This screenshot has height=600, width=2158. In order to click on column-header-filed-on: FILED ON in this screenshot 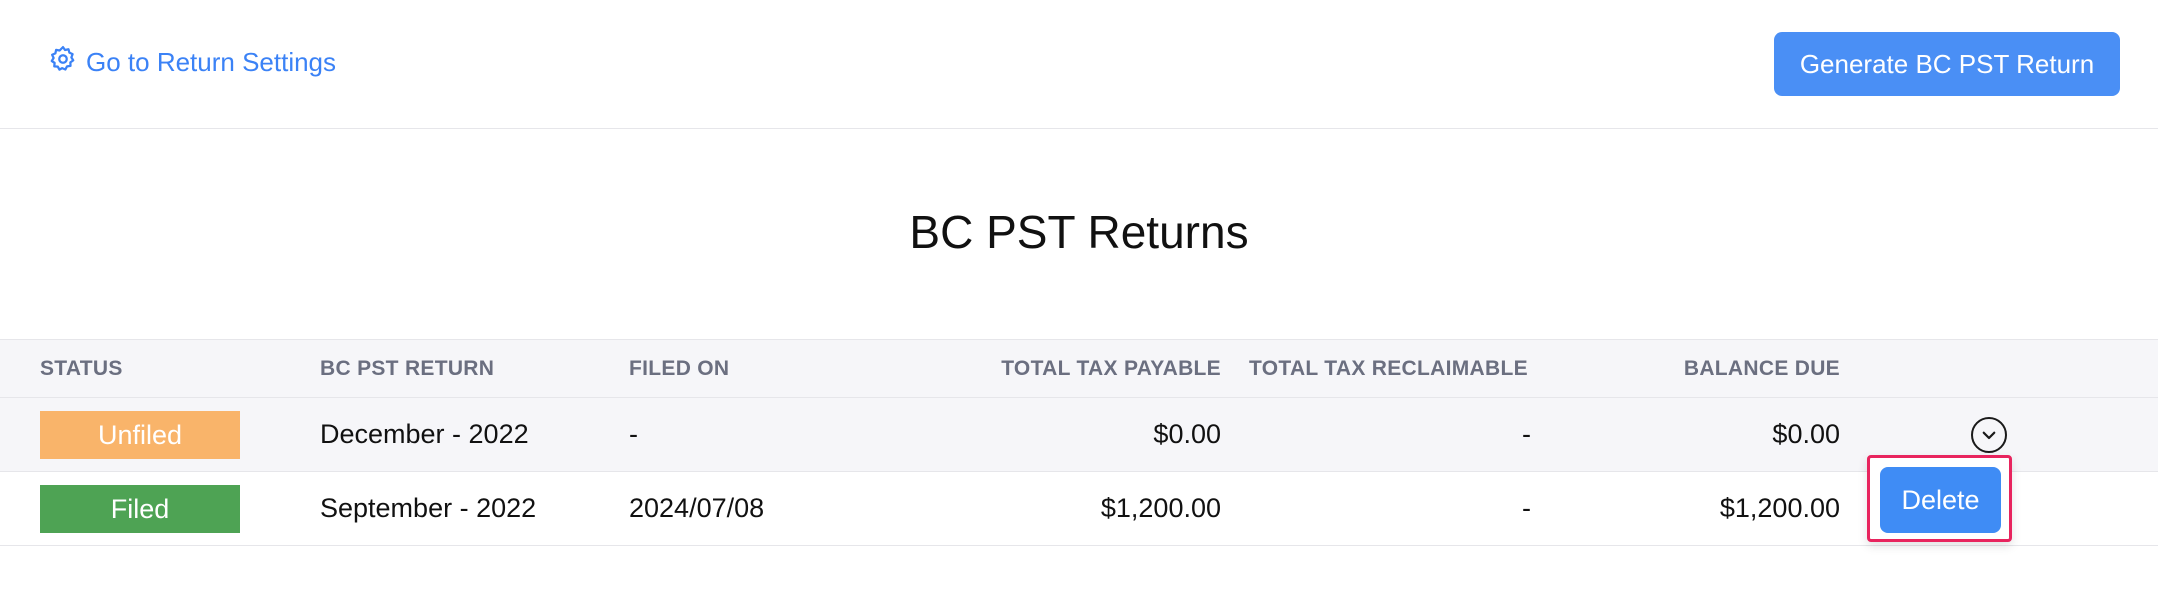, I will do `click(679, 368)`.